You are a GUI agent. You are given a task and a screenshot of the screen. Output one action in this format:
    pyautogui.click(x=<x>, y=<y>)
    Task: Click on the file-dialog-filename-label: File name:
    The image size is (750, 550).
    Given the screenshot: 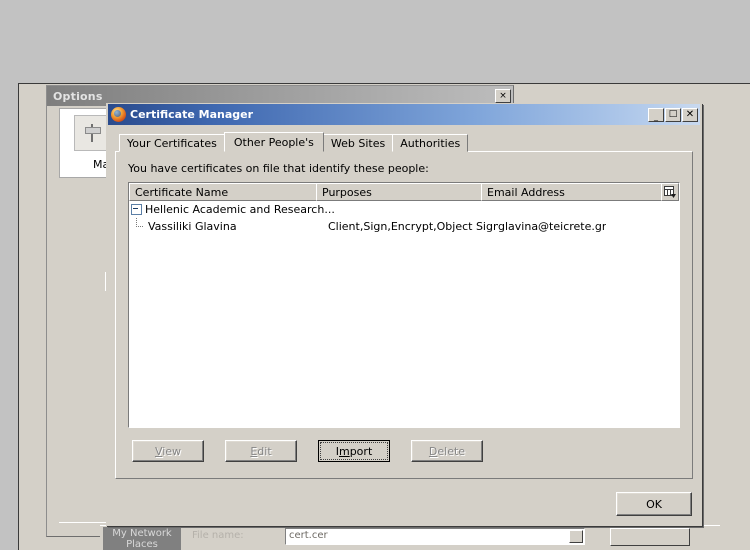 What is the action you would take?
    pyautogui.click(x=218, y=535)
    